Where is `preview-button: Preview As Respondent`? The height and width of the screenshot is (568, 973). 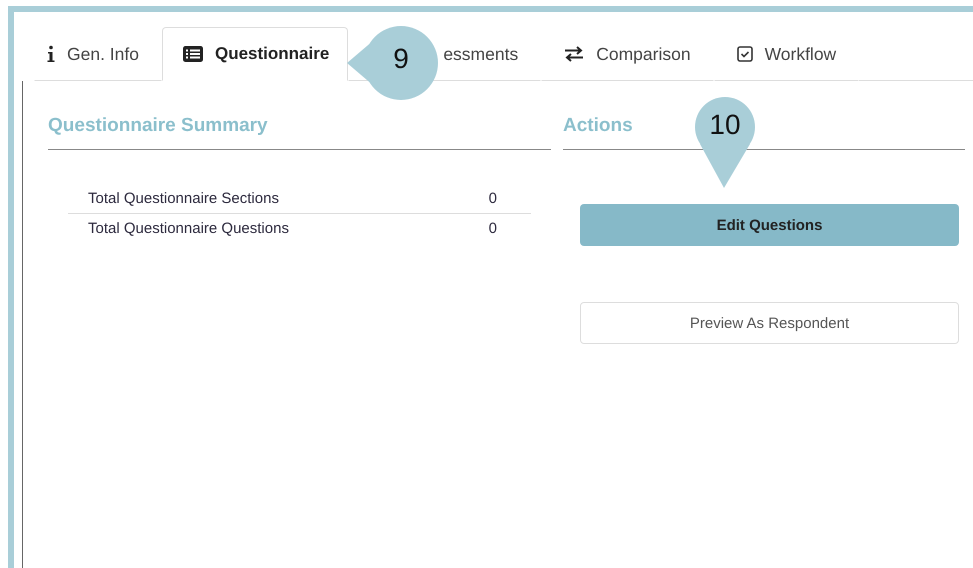 preview-button: Preview As Respondent is located at coordinates (769, 323).